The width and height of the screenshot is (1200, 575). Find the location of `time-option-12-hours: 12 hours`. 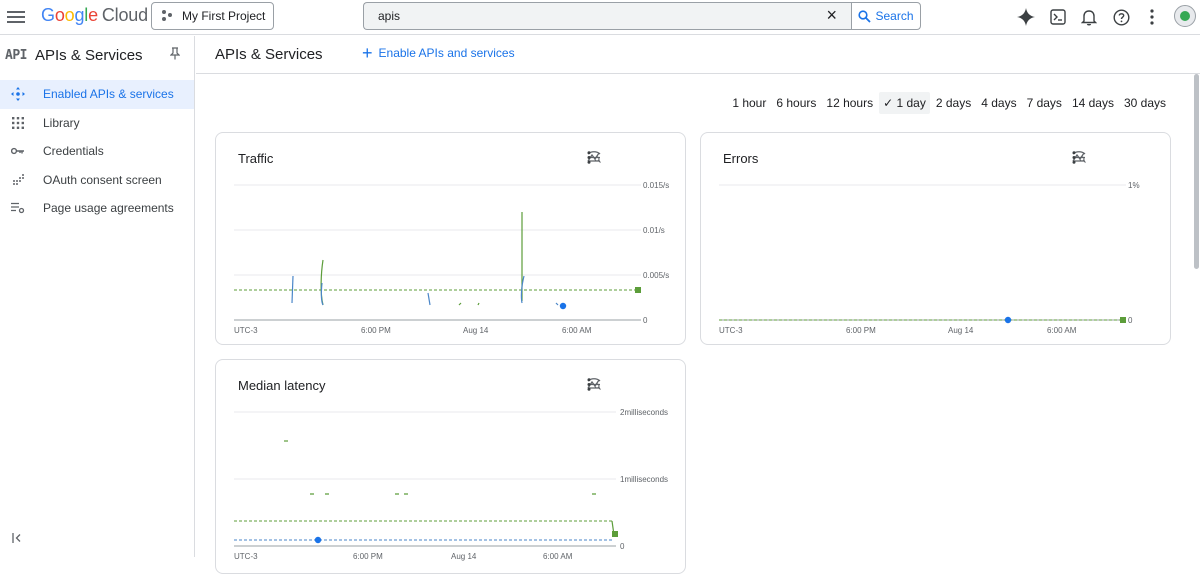

time-option-12-hours: 12 hours is located at coordinates (849, 103).